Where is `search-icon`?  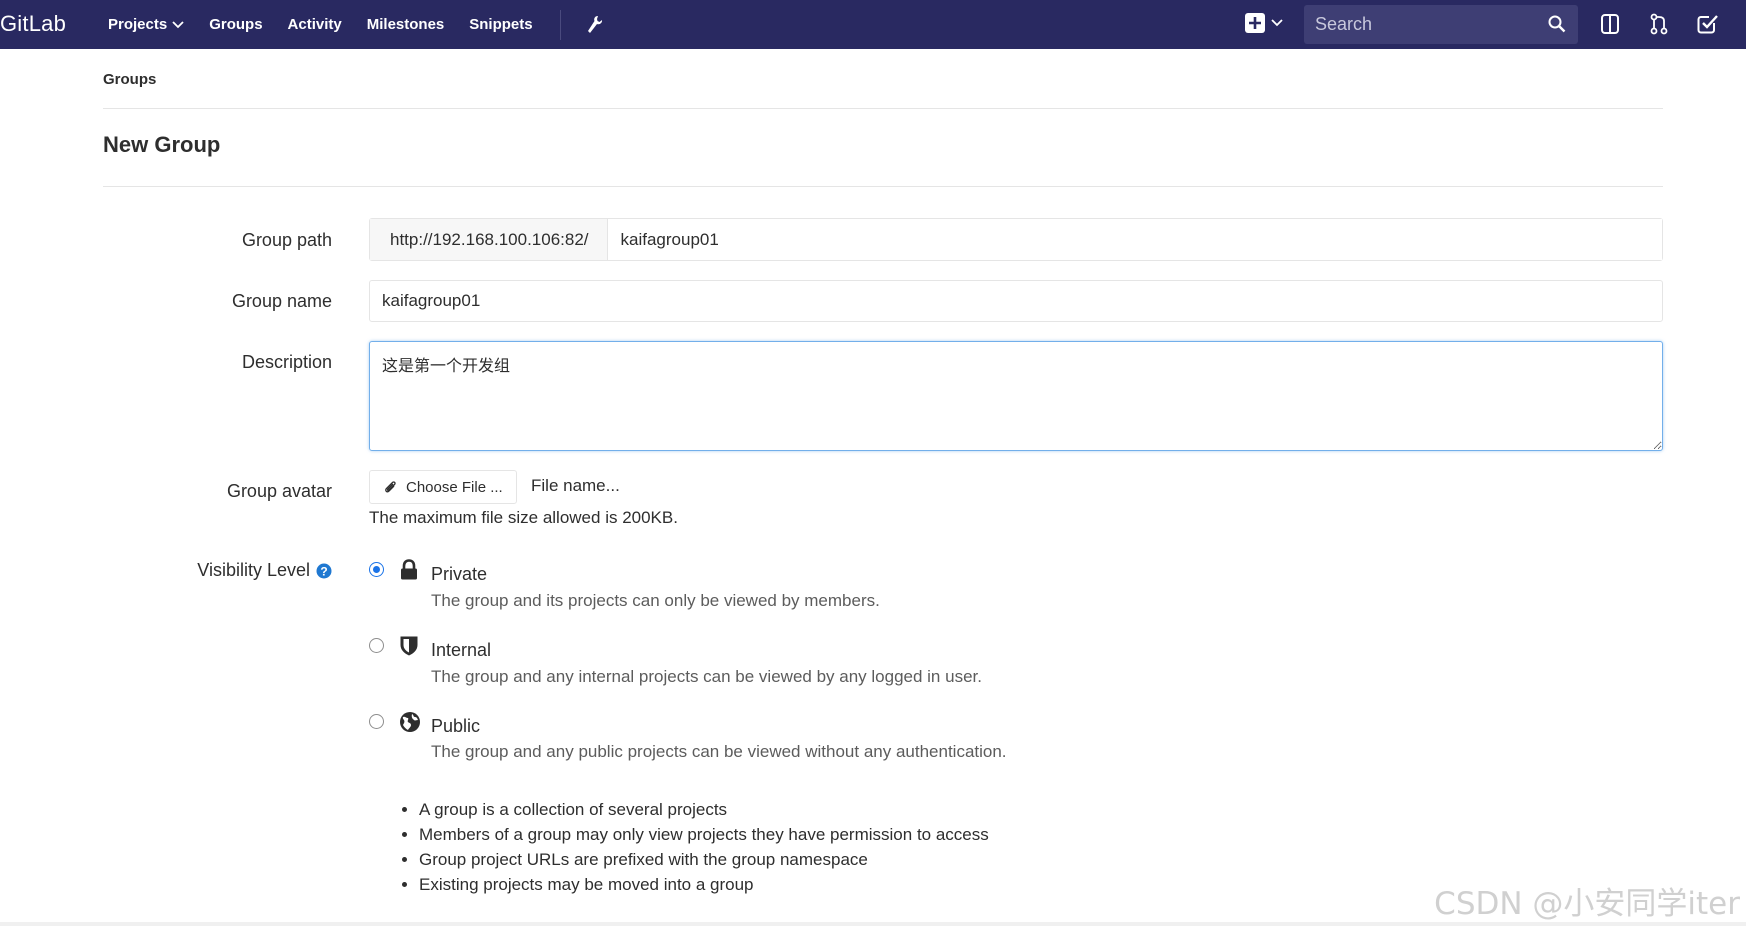
search-icon is located at coordinates (1557, 24).